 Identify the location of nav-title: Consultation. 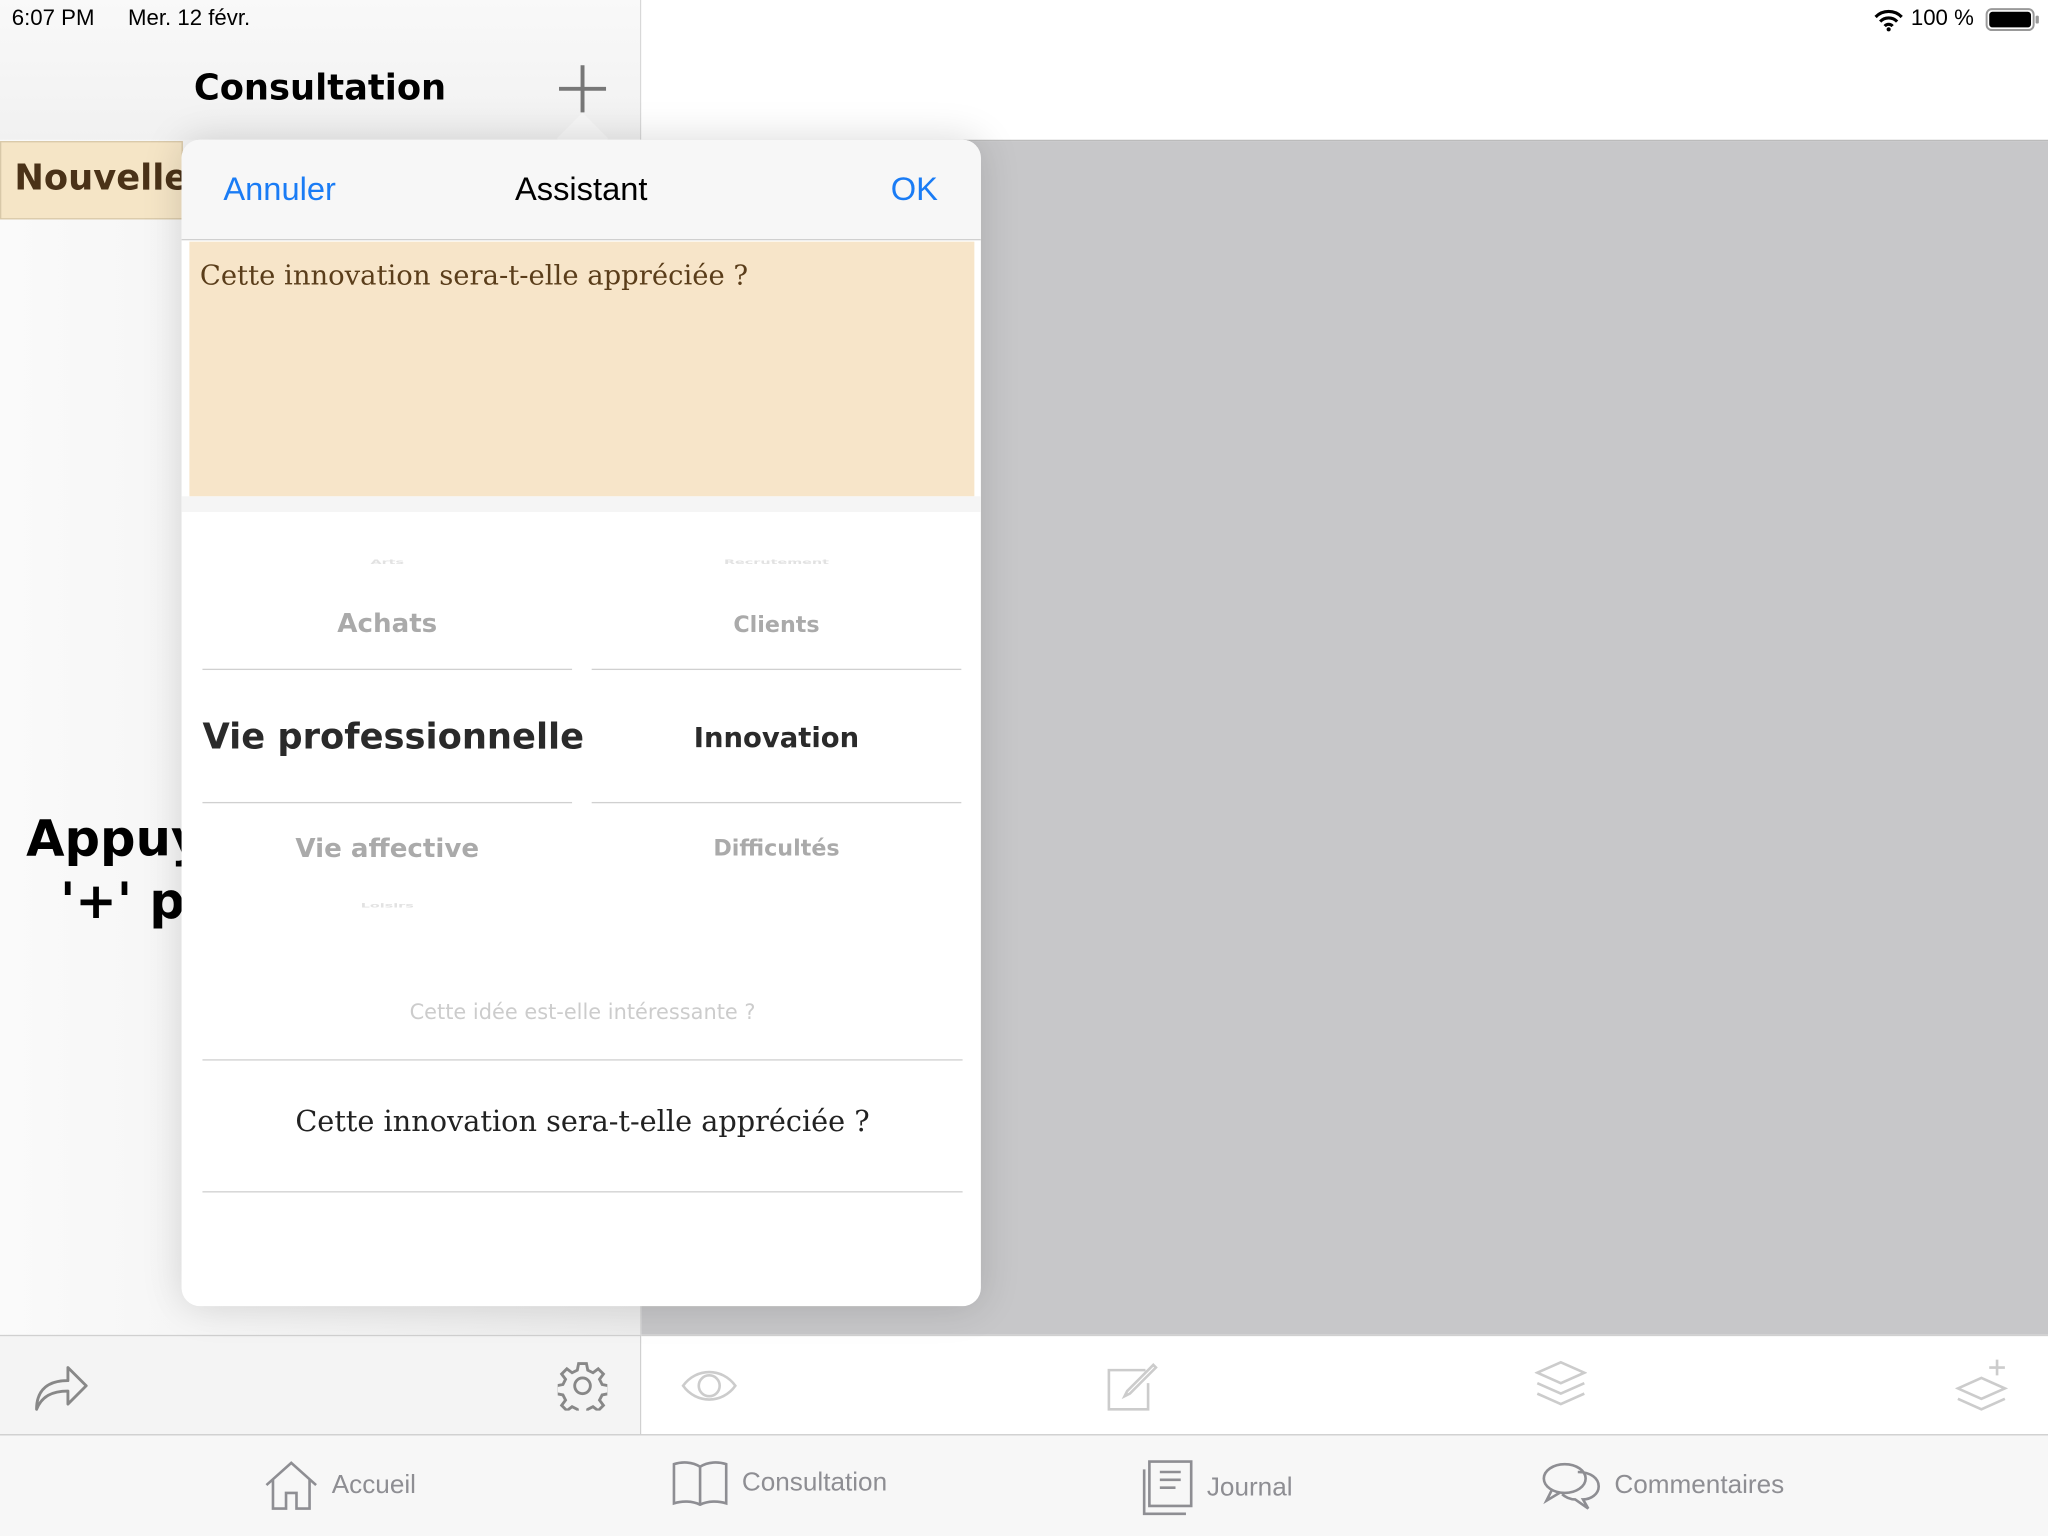
(320, 88).